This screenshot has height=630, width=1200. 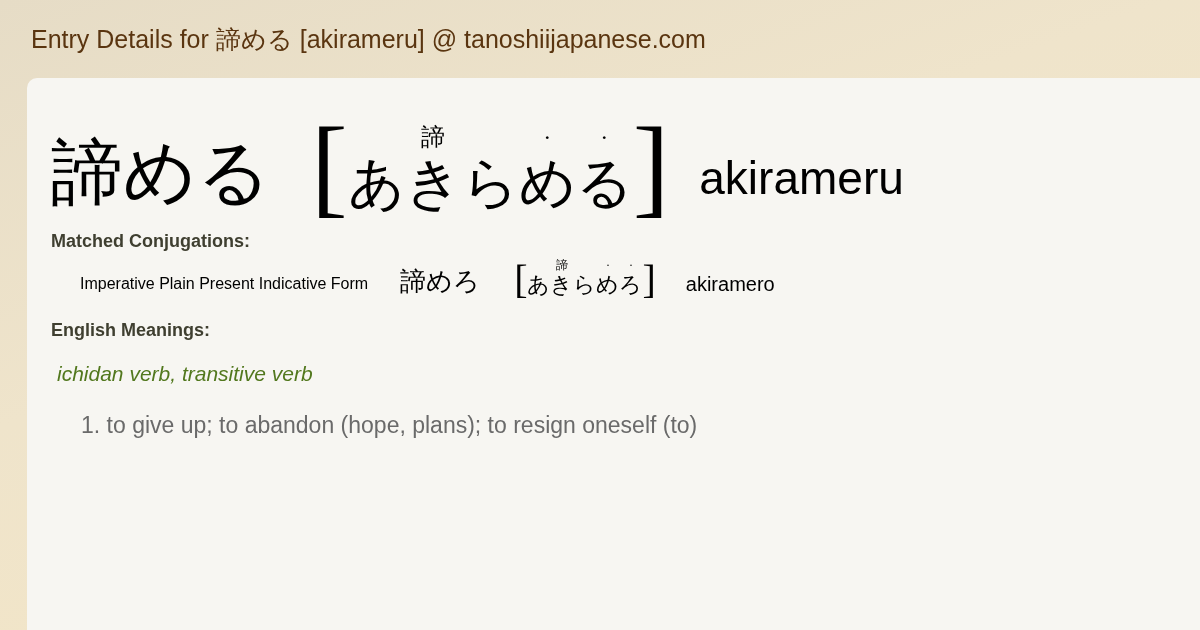 I want to click on headword: 諦める, so click(x=161, y=173).